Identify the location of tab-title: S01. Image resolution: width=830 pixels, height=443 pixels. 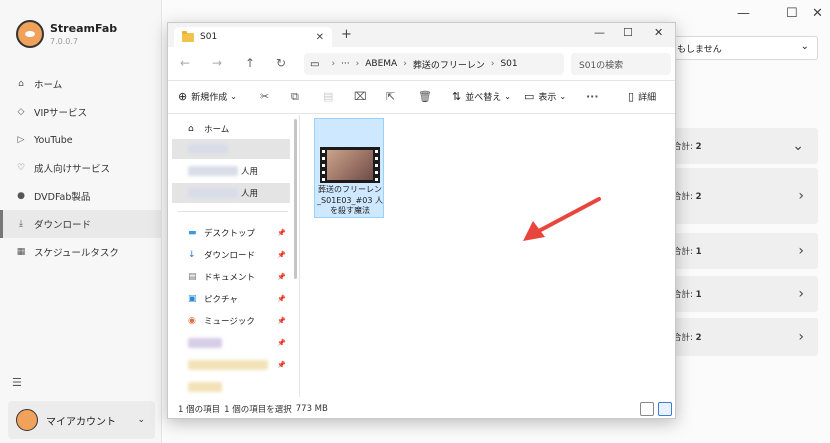
(209, 37).